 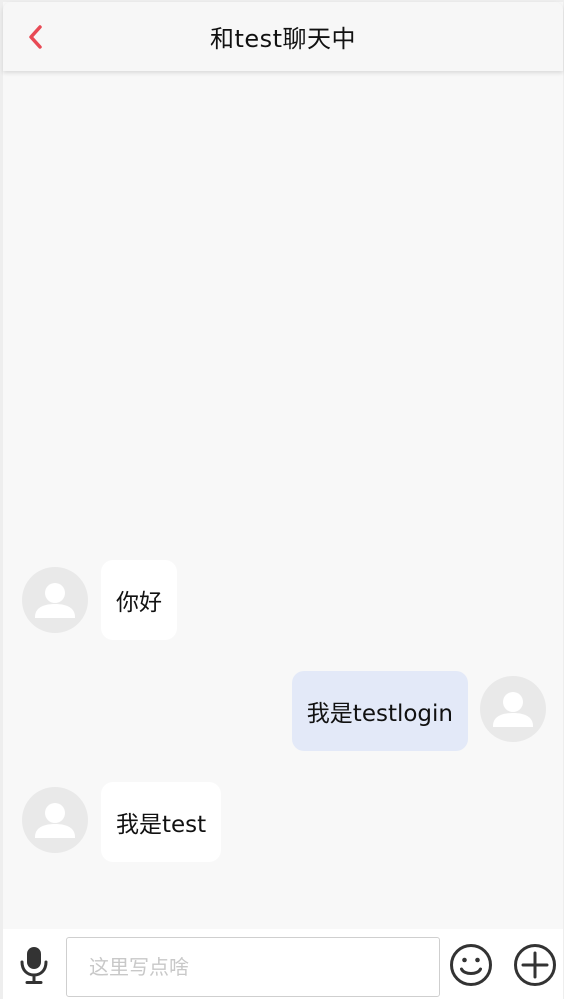 I want to click on more-actions-button, so click(x=535, y=965).